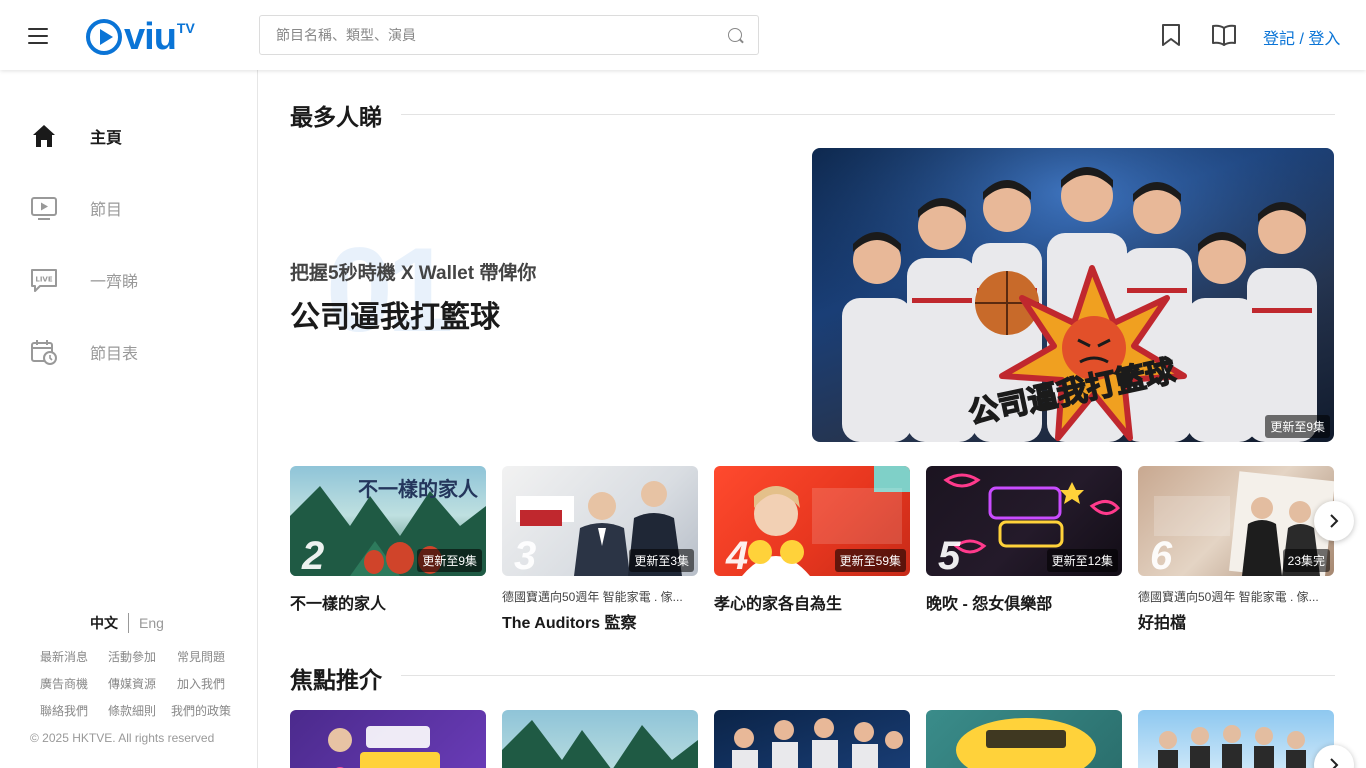 This screenshot has width=1366, height=768. I want to click on footer-link-terms: 條款細則, so click(132, 710).